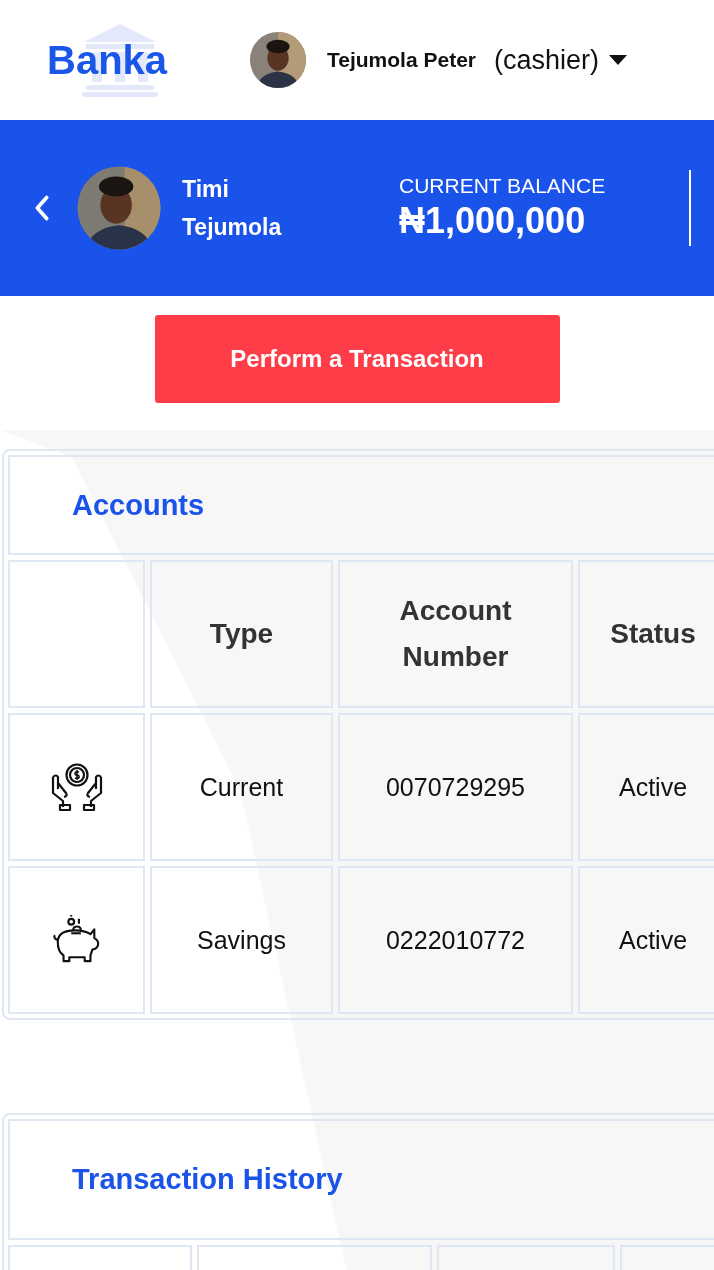  I want to click on user-role: (cashier), so click(547, 60).